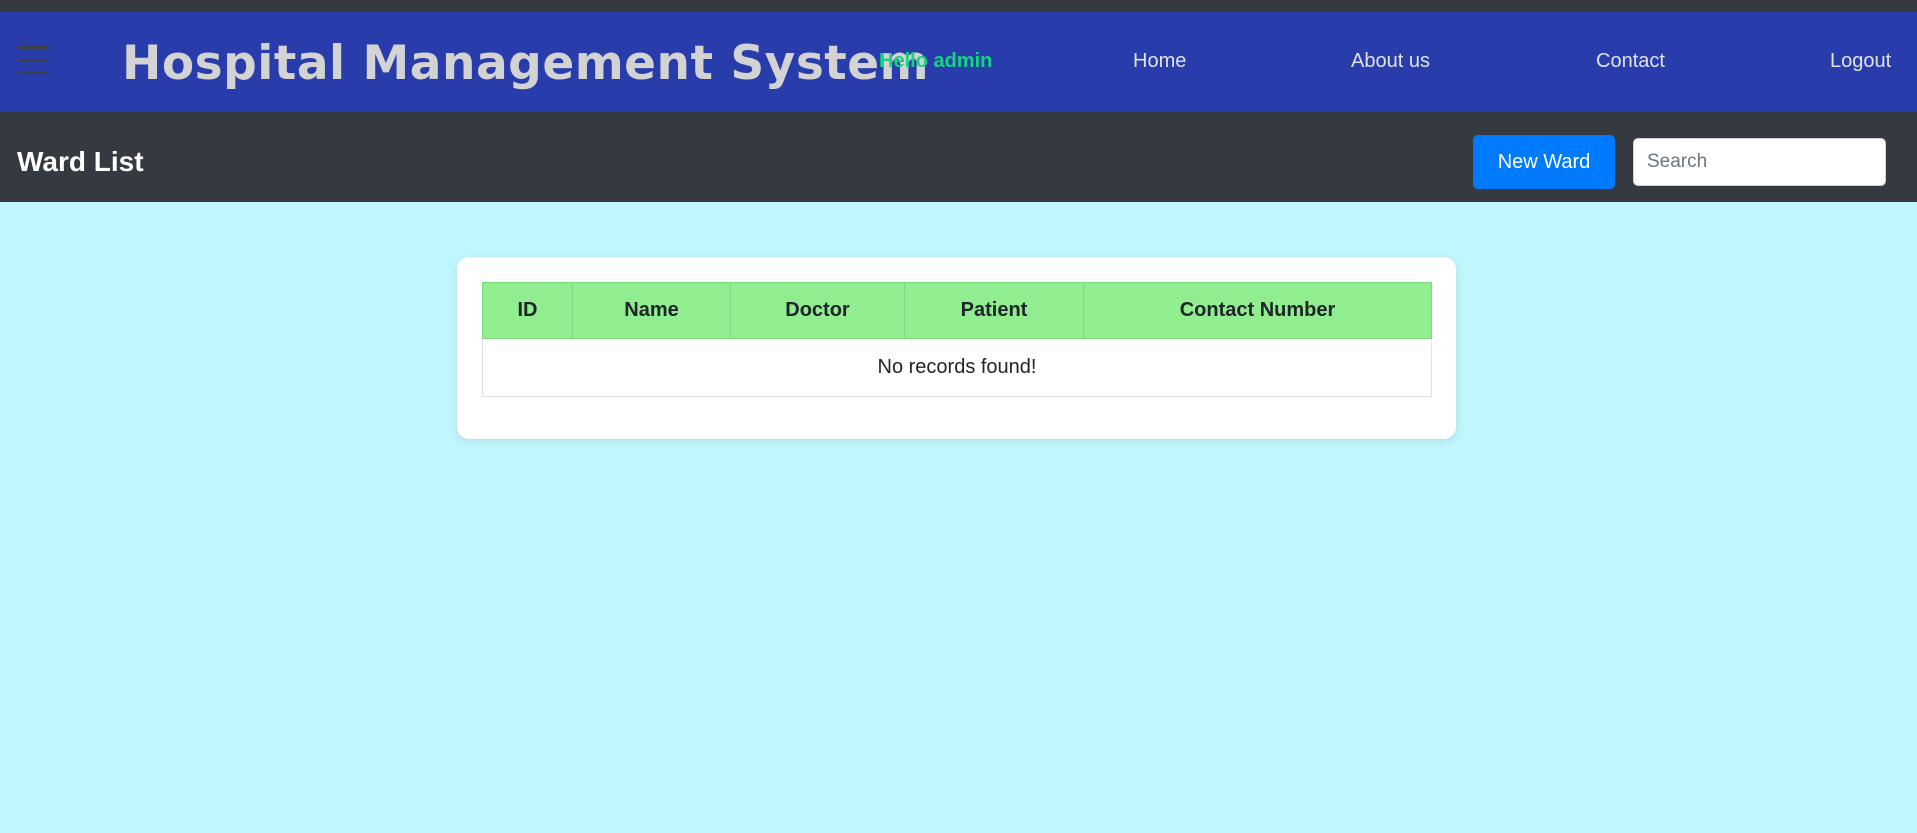 This screenshot has width=1917, height=833. Describe the element at coordinates (994, 310) in the screenshot. I see `column-header-patient: Patient` at that location.